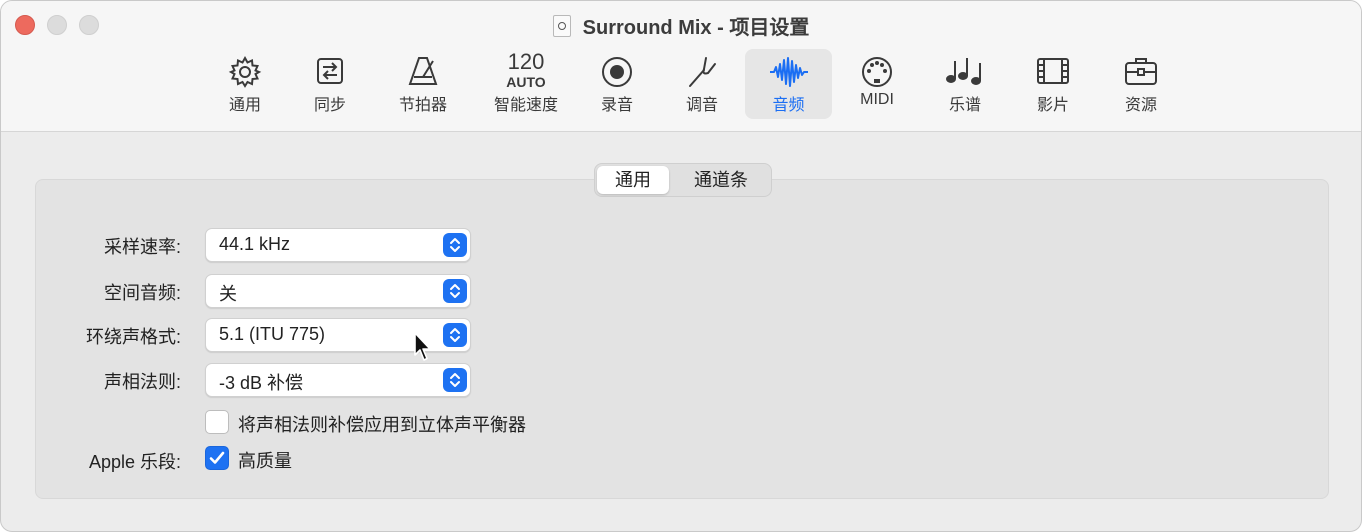 The image size is (1362, 532). I want to click on toolbar-smart-tempo: 120 AUTO 智能速度, so click(526, 84).